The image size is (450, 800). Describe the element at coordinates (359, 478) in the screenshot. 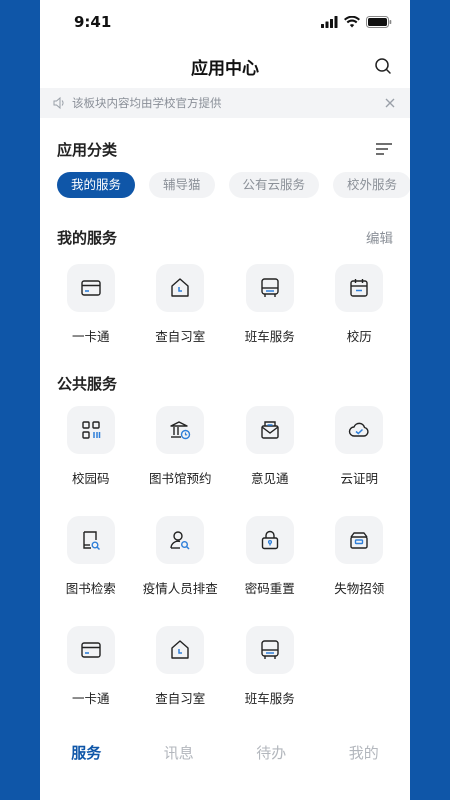

I see `app-label: 云证明` at that location.